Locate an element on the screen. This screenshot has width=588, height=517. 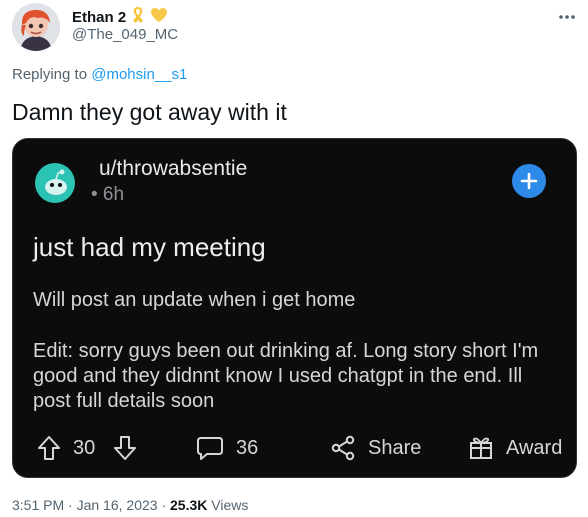
replying-to: Replying to @mohsin__s1 is located at coordinates (99, 74).